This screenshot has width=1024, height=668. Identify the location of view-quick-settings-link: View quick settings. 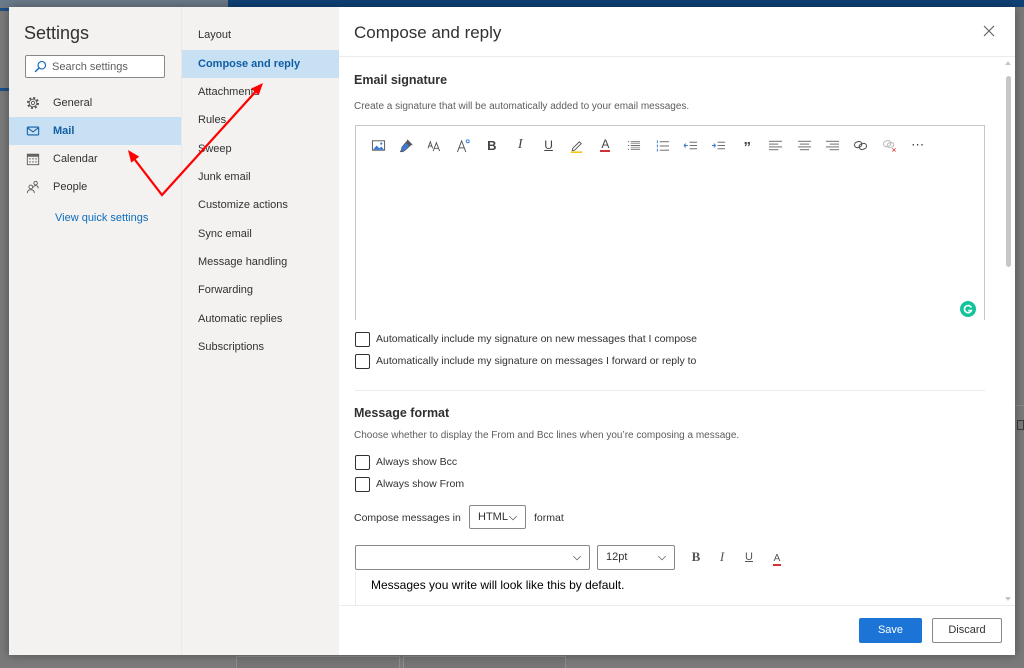
(101, 218).